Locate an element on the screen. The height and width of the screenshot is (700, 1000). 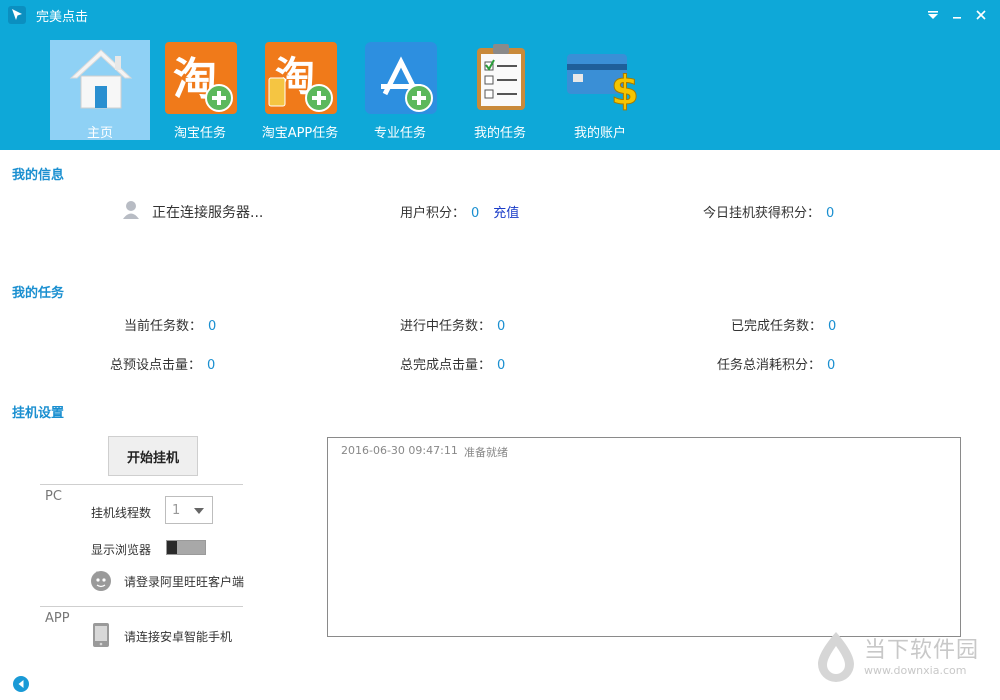
tab-my-tasks: 我的任务 is located at coordinates (500, 90).